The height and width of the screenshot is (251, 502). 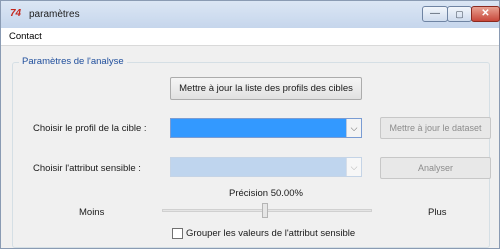 I want to click on close-icon: ✕, so click(x=485, y=13).